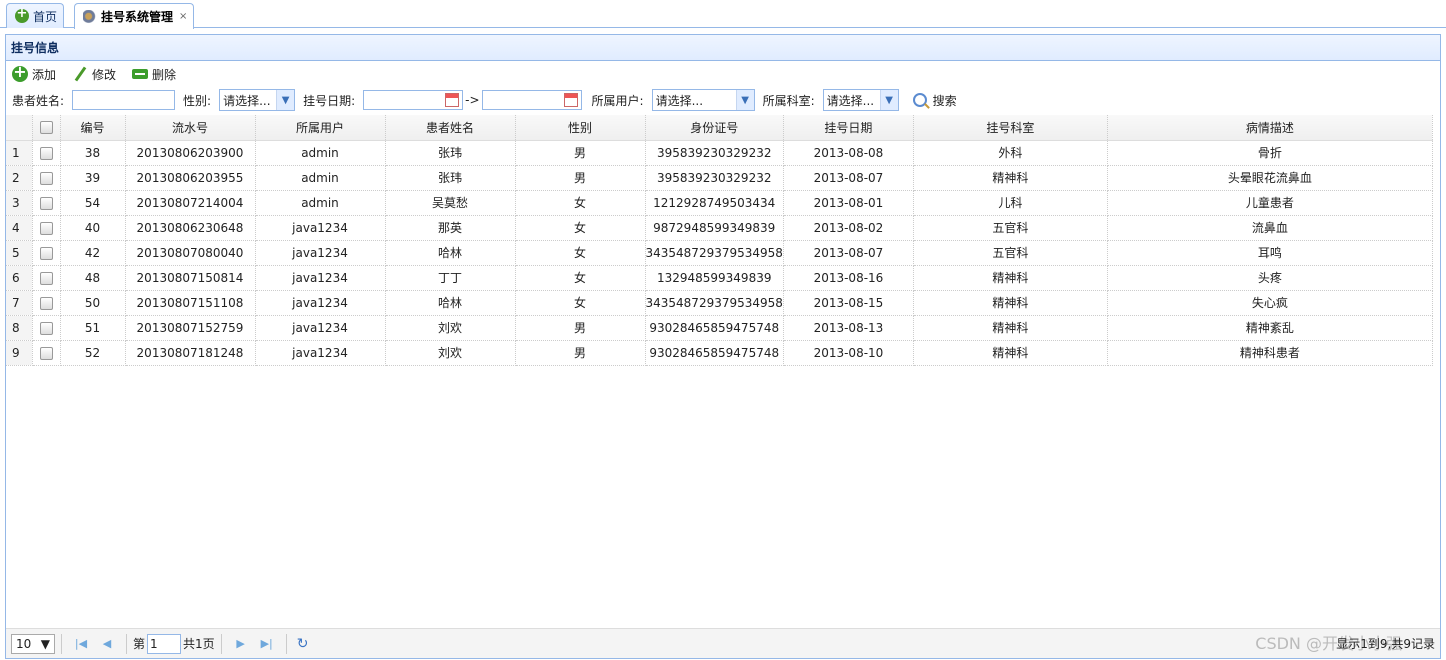  What do you see at coordinates (714, 303) in the screenshot?
I see `table-cell: 343548729379534958` at bounding box center [714, 303].